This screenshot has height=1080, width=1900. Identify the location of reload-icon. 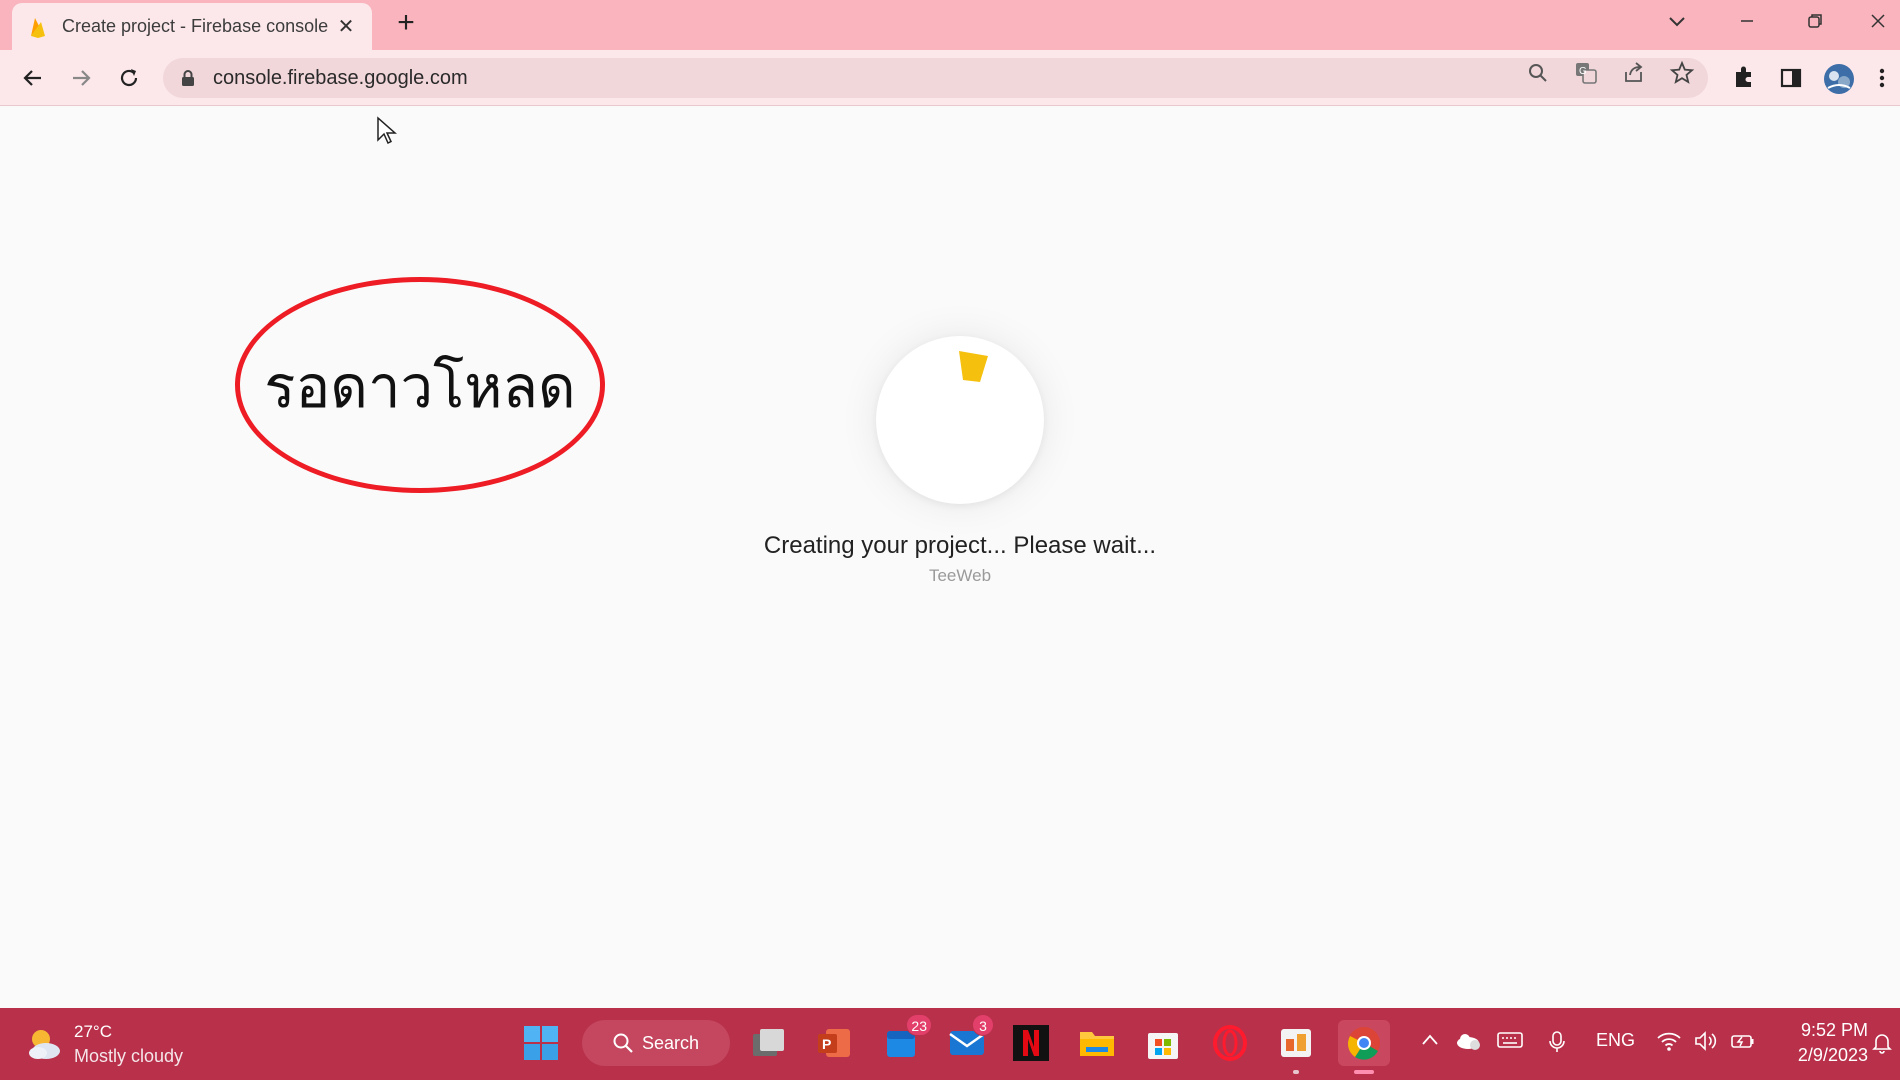
(129, 78).